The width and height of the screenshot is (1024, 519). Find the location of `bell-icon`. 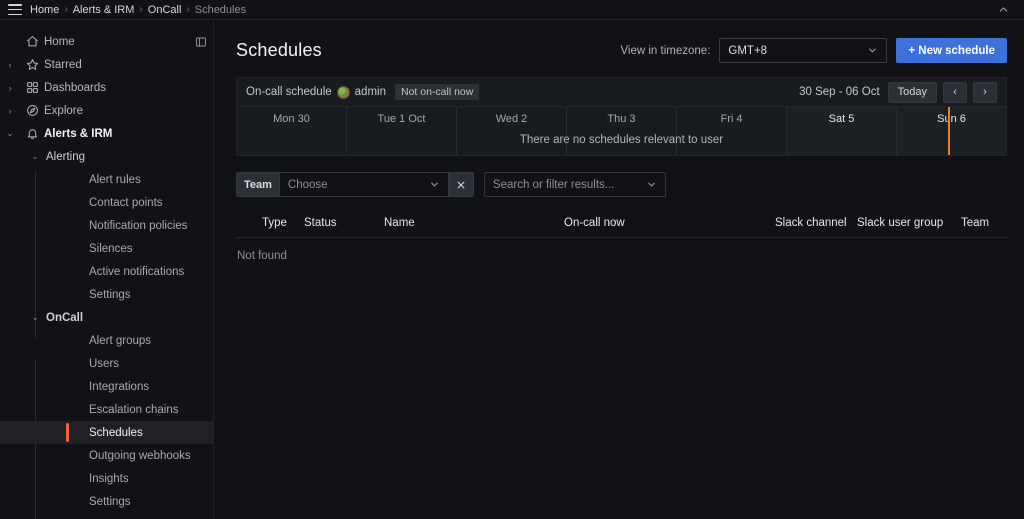

bell-icon is located at coordinates (32, 133).